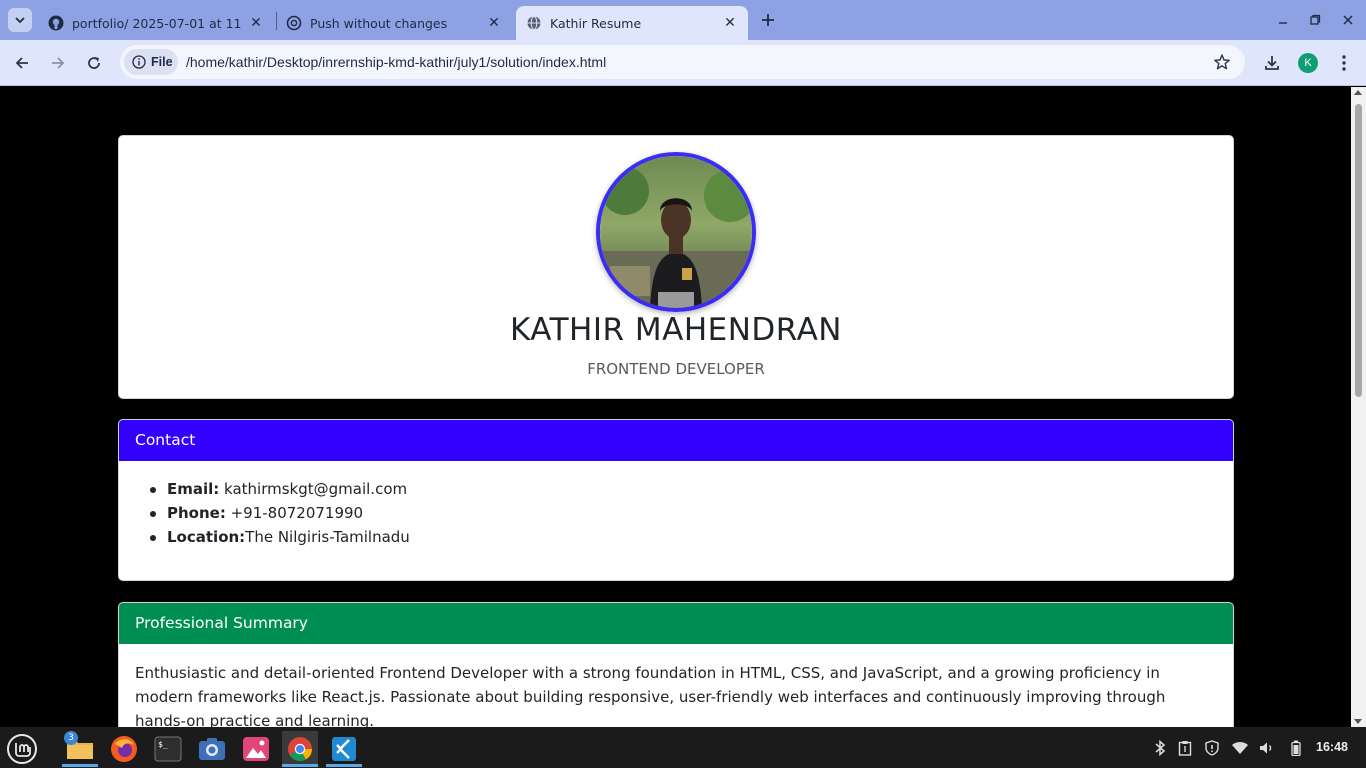  I want to click on arrow-right-icon, so click(58, 63).